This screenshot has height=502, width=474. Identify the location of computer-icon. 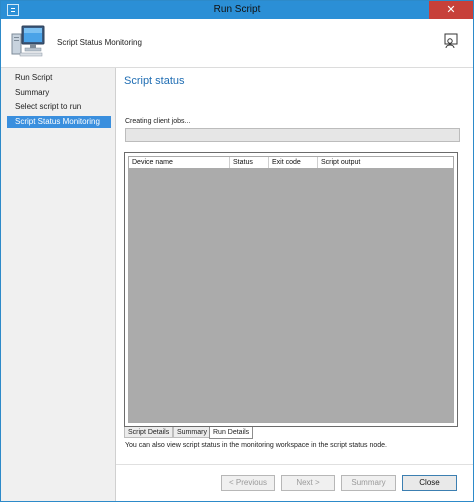
(28, 41).